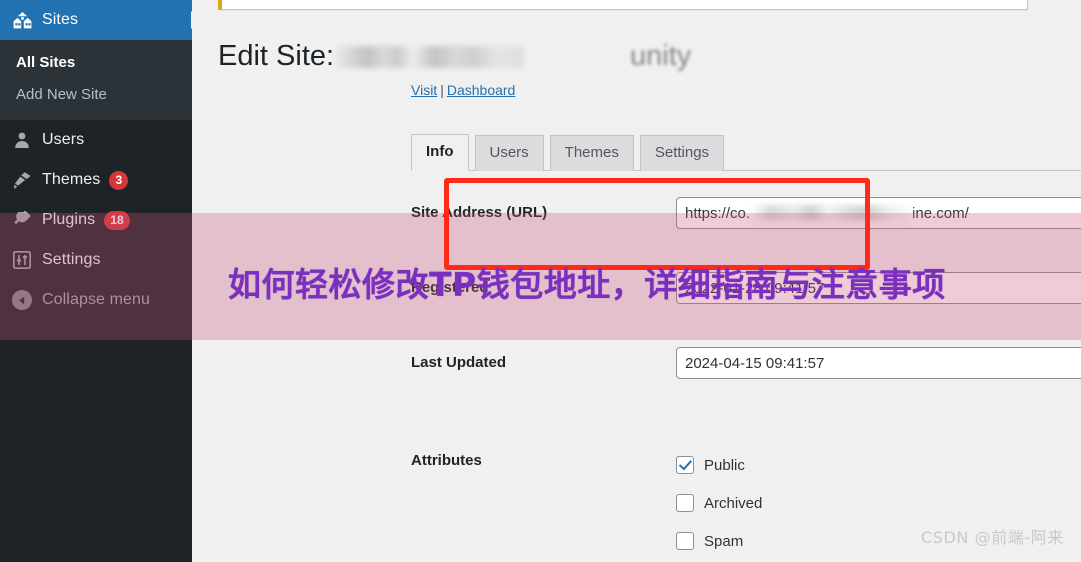 The width and height of the screenshot is (1081, 562). What do you see at coordinates (724, 465) in the screenshot?
I see `checkbox-label-public: Public` at bounding box center [724, 465].